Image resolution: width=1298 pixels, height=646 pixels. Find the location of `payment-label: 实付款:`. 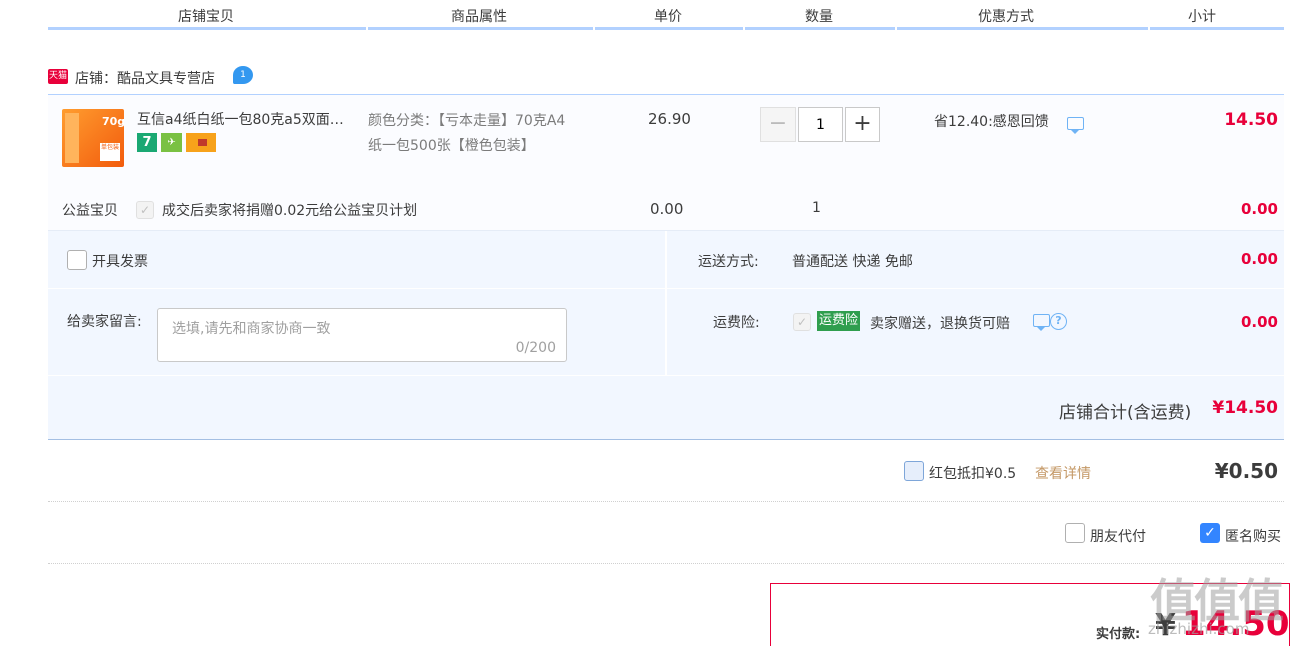

payment-label: 实付款: is located at coordinates (1118, 634).